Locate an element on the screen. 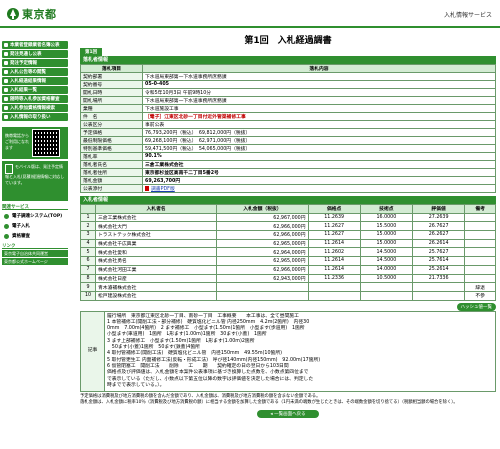 The width and height of the screenshot is (500, 449). bidder-name: 松戸建設株式会社 is located at coordinates (156, 295).